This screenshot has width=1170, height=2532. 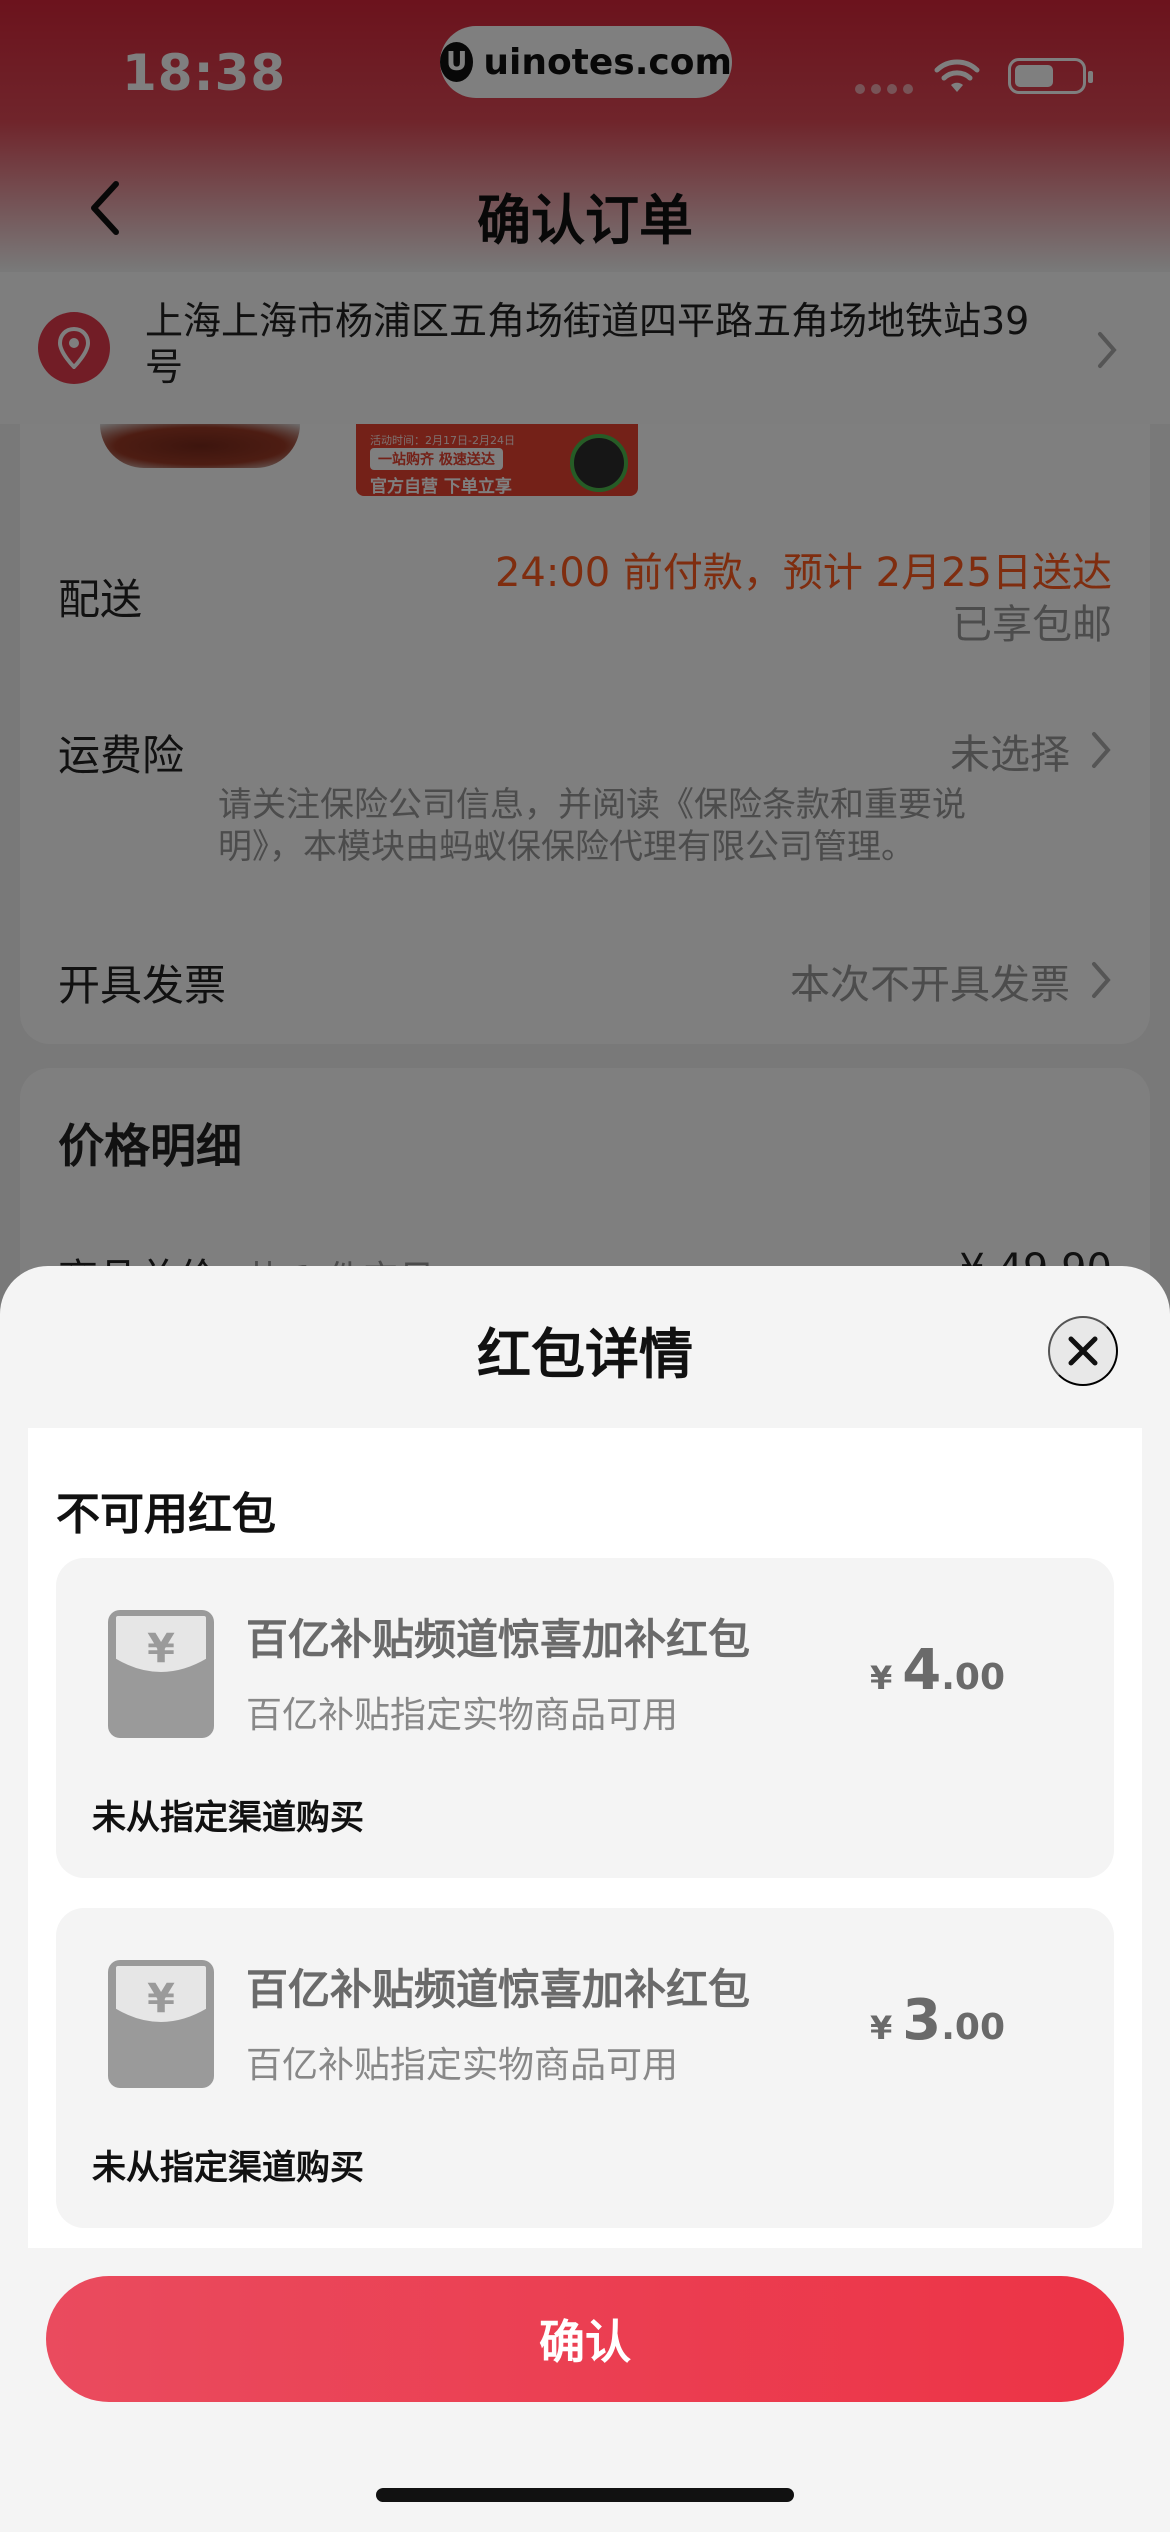 I want to click on coupon-amount-integer: 3, so click(x=922, y=2020).